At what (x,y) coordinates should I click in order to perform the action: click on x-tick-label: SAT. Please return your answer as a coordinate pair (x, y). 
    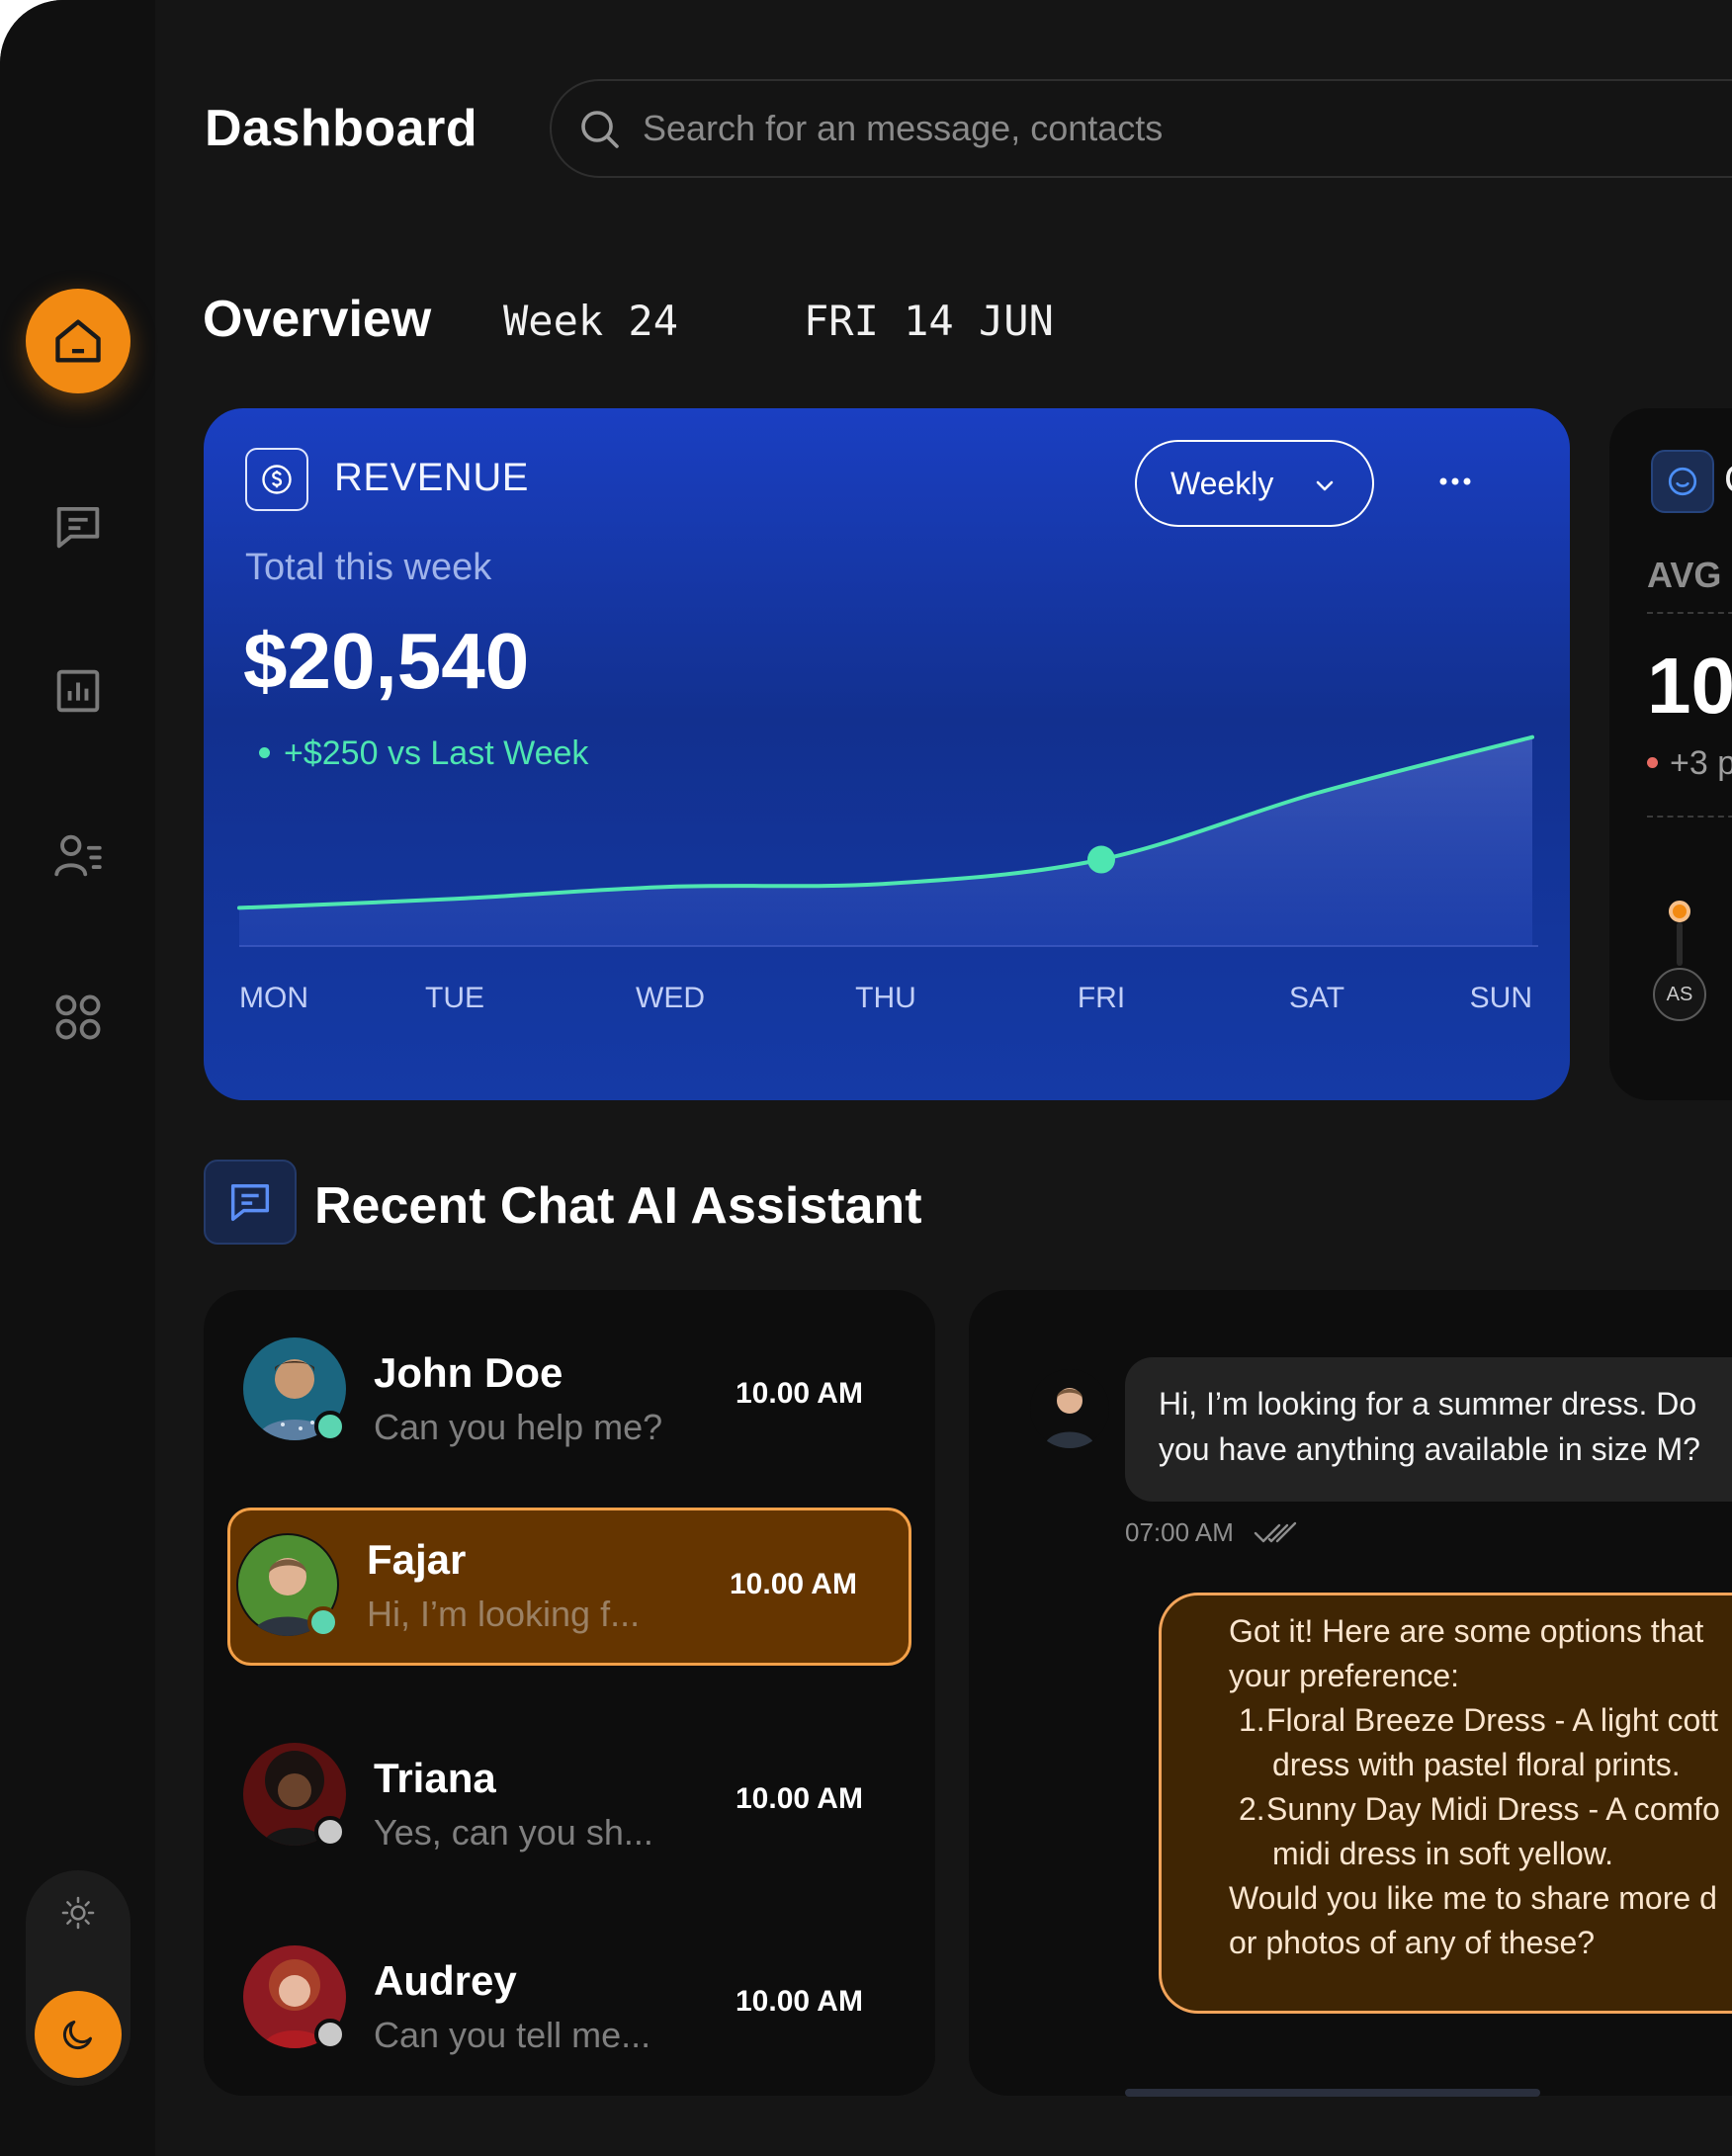
    Looking at the image, I should click on (1316, 998).